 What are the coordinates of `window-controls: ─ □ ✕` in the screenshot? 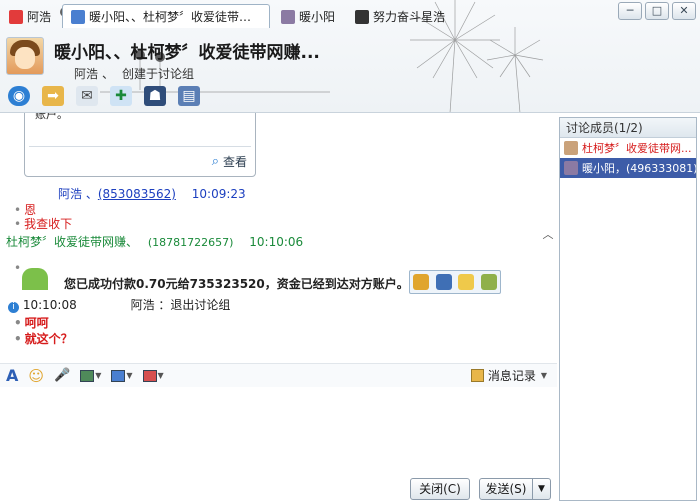 It's located at (657, 11).